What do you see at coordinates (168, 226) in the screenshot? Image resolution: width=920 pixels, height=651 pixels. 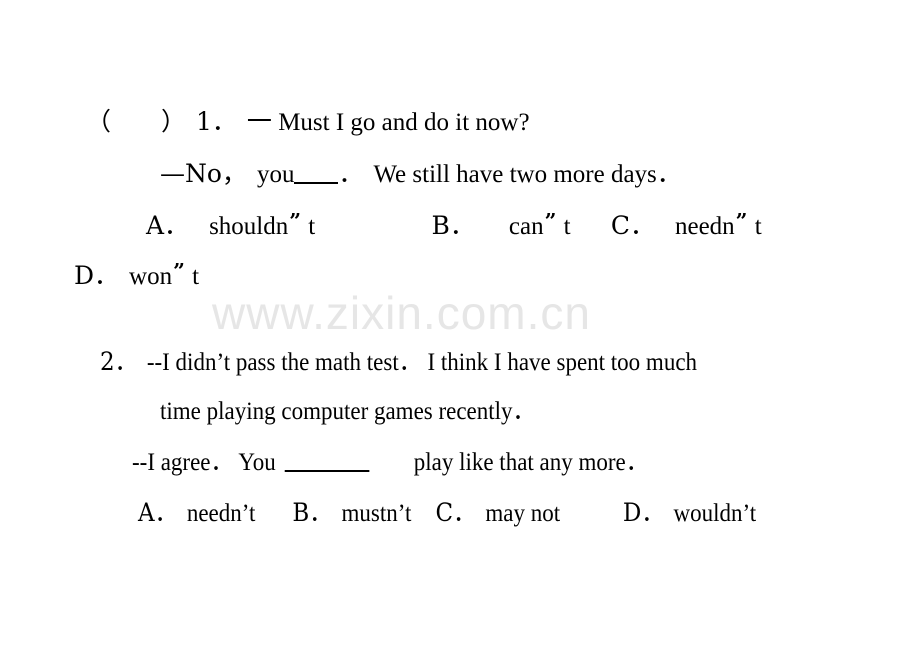 I see `option-a-letter: A．` at bounding box center [168, 226].